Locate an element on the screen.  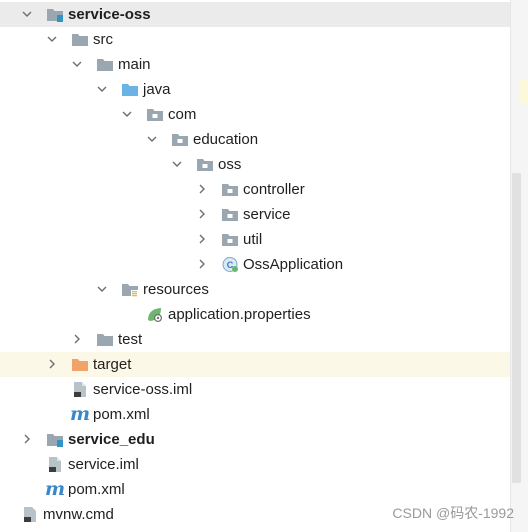
tree-node-oss-application: OssApplication is located at coordinates (255, 264).